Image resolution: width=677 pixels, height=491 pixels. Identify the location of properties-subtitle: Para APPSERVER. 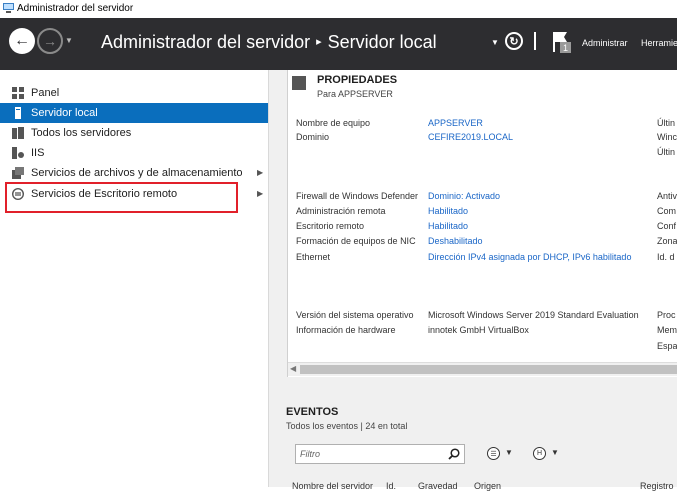
(355, 94).